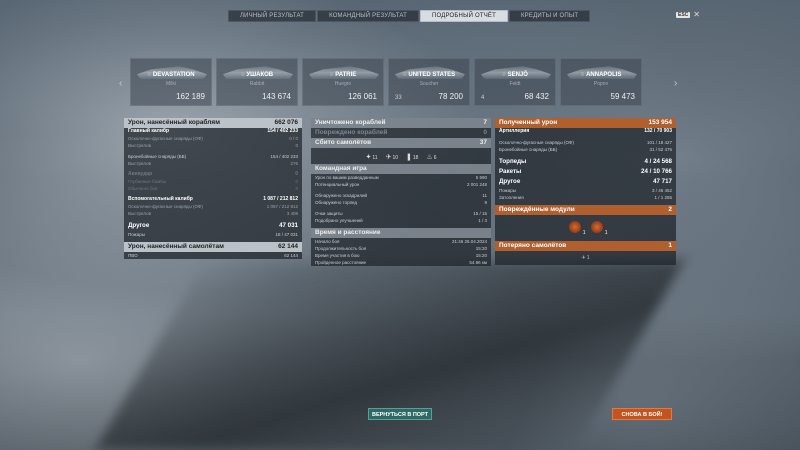 Image resolution: width=800 pixels, height=450 pixels. Describe the element at coordinates (401, 143) in the screenshot. I see `planes-downed-header: Сбито самолётов 37` at that location.